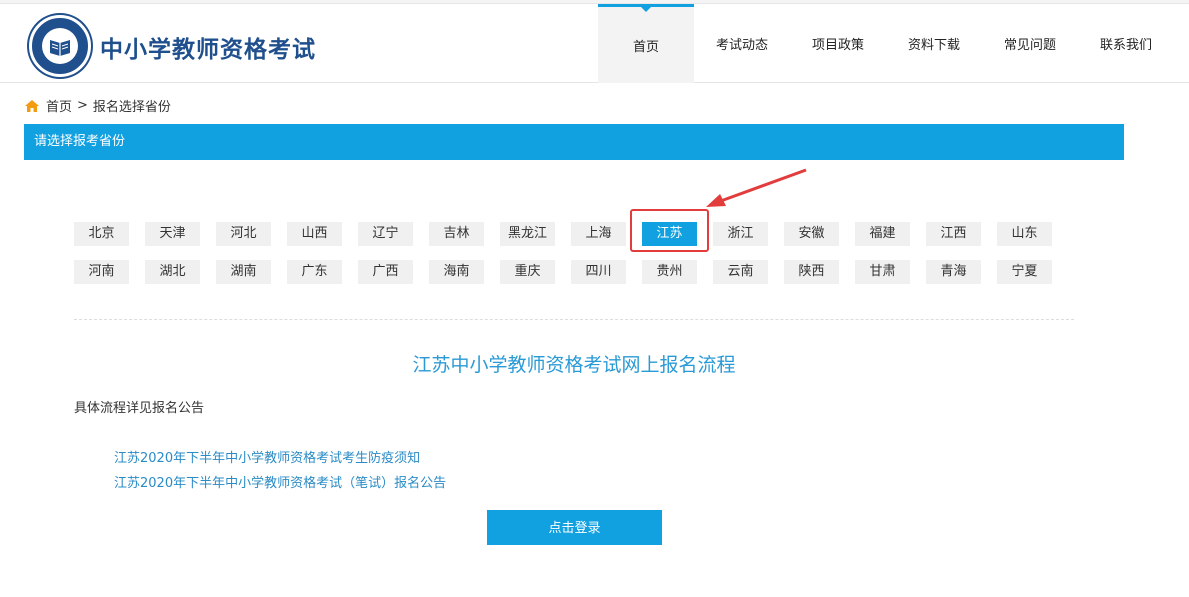  Describe the element at coordinates (645, 47) in the screenshot. I see `nav-label: 首页` at that location.